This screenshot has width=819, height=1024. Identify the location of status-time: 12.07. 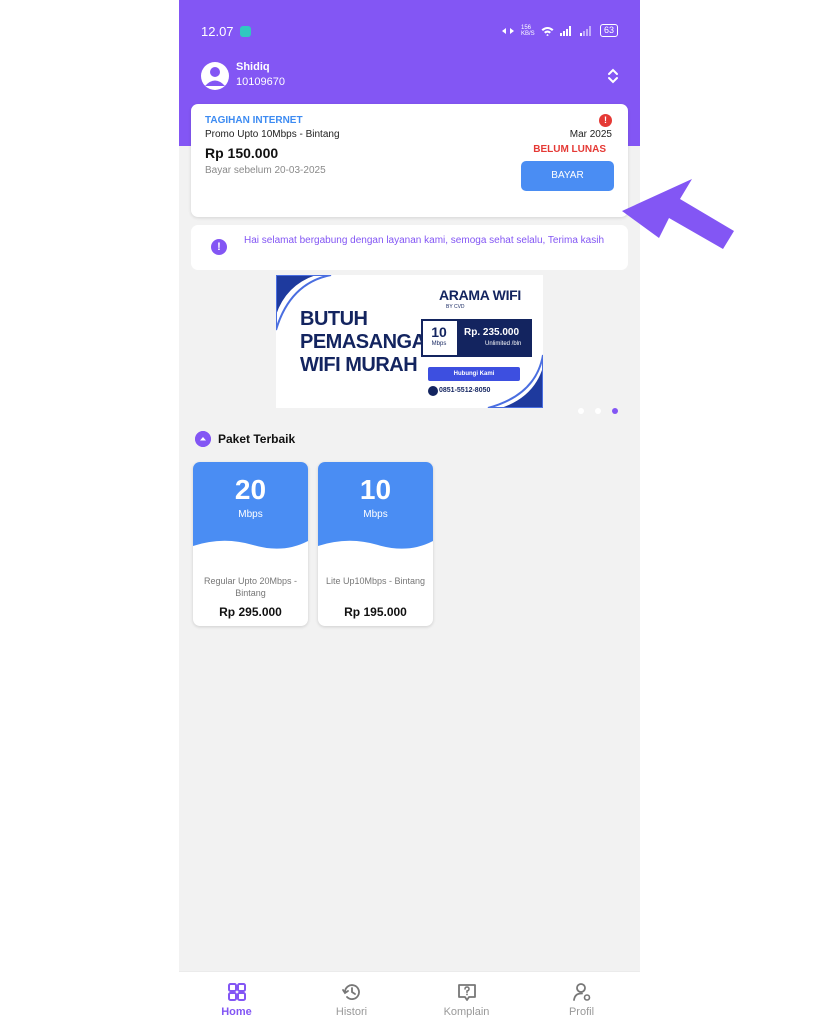
(217, 31).